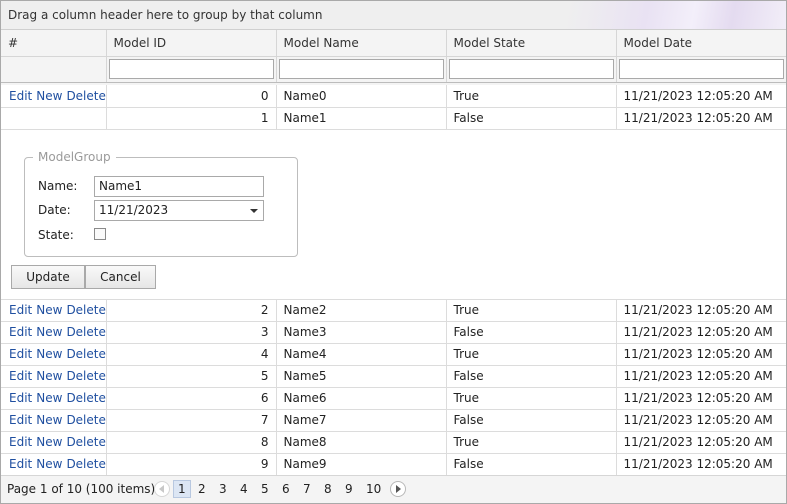 This screenshot has width=787, height=504. I want to click on model-id-cell: 9, so click(191, 464).